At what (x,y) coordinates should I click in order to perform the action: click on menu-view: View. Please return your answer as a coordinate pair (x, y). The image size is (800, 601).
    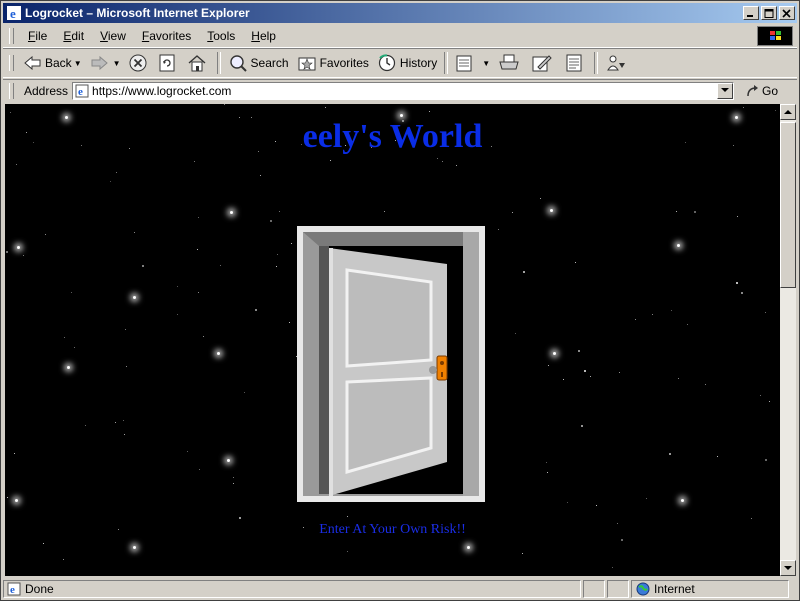
    Looking at the image, I should click on (113, 36).